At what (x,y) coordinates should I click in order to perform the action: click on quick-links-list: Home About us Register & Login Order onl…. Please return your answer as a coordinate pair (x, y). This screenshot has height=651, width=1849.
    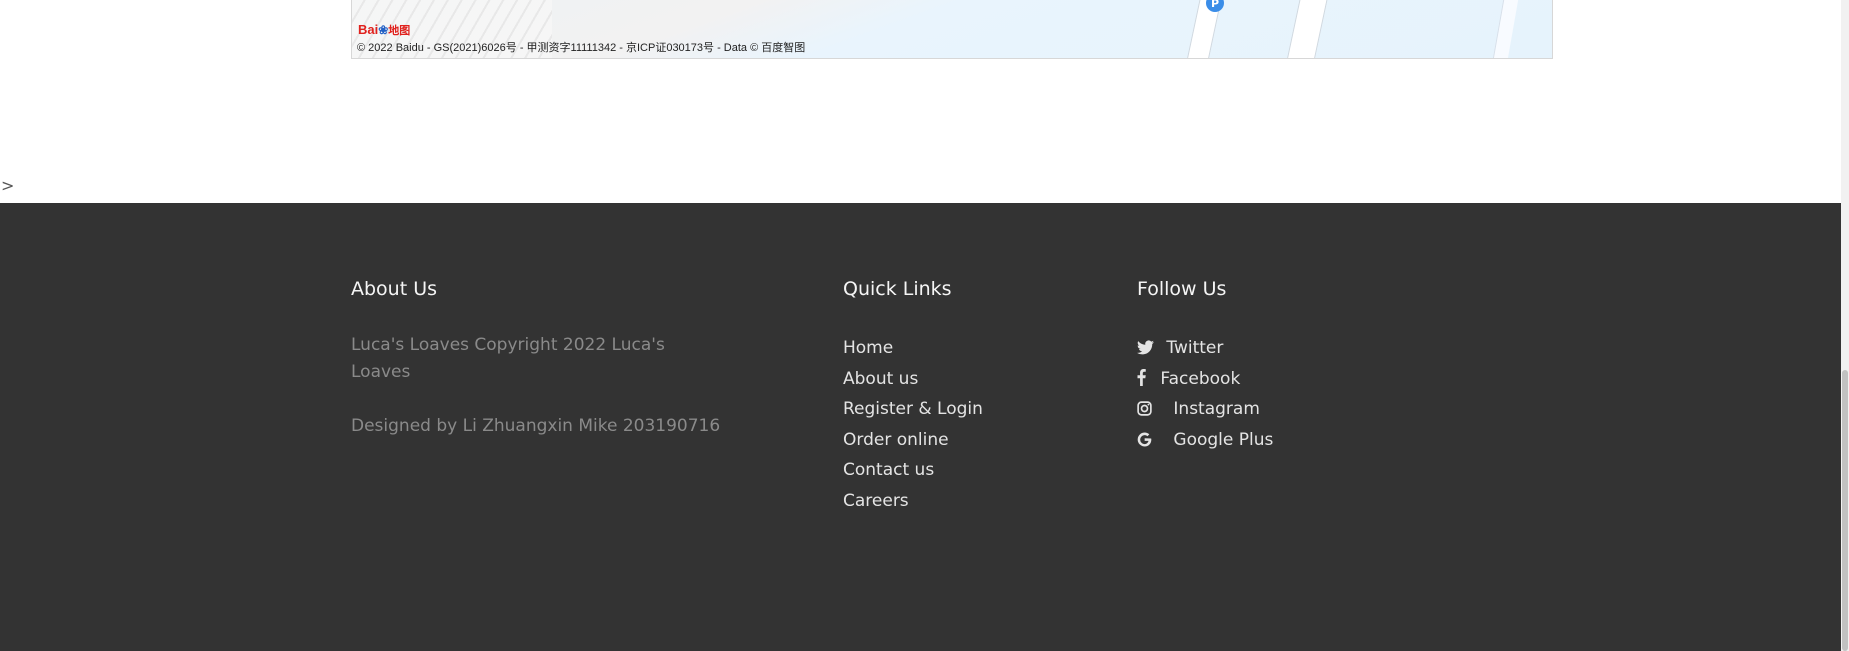
    Looking at the image, I should click on (968, 424).